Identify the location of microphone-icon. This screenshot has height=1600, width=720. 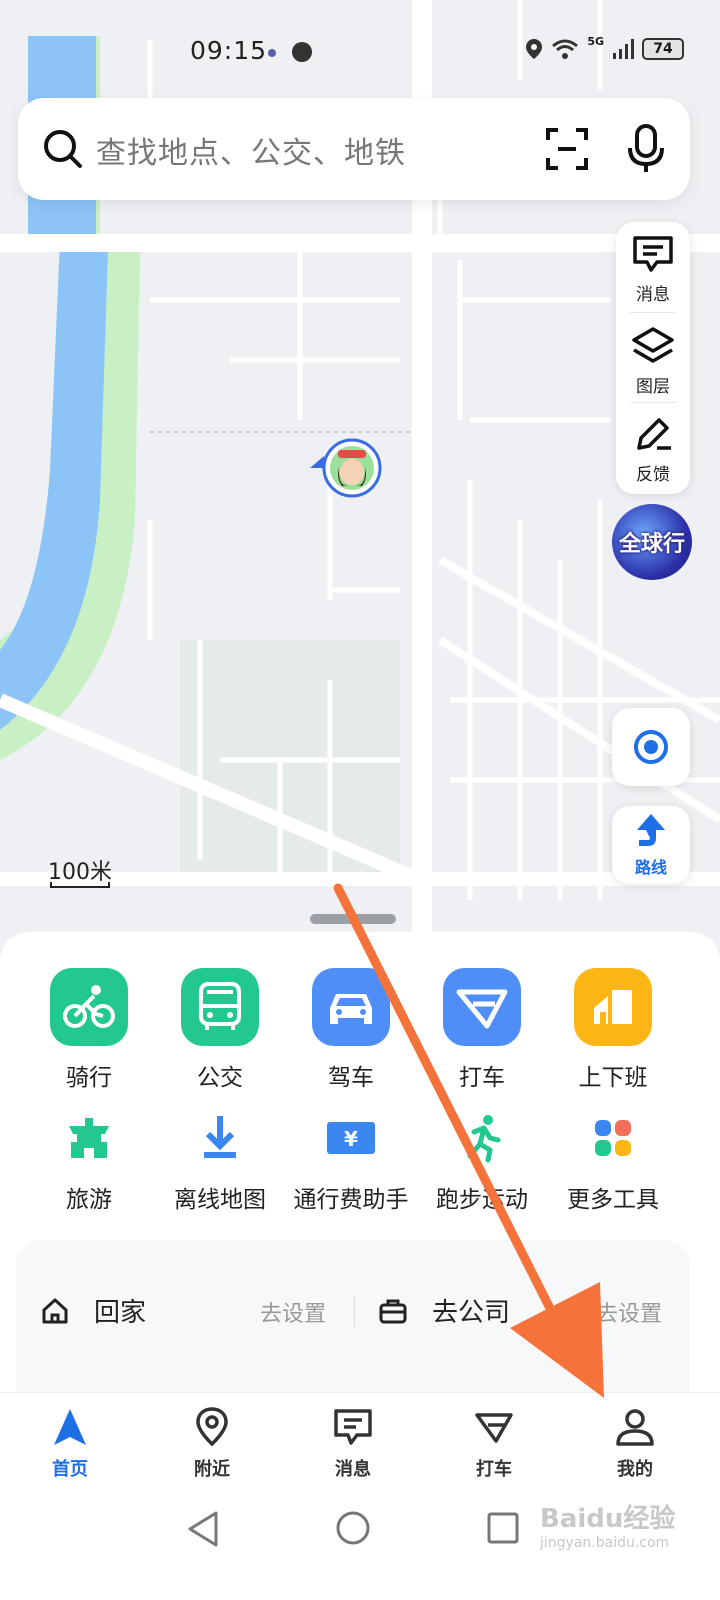
(646, 149).